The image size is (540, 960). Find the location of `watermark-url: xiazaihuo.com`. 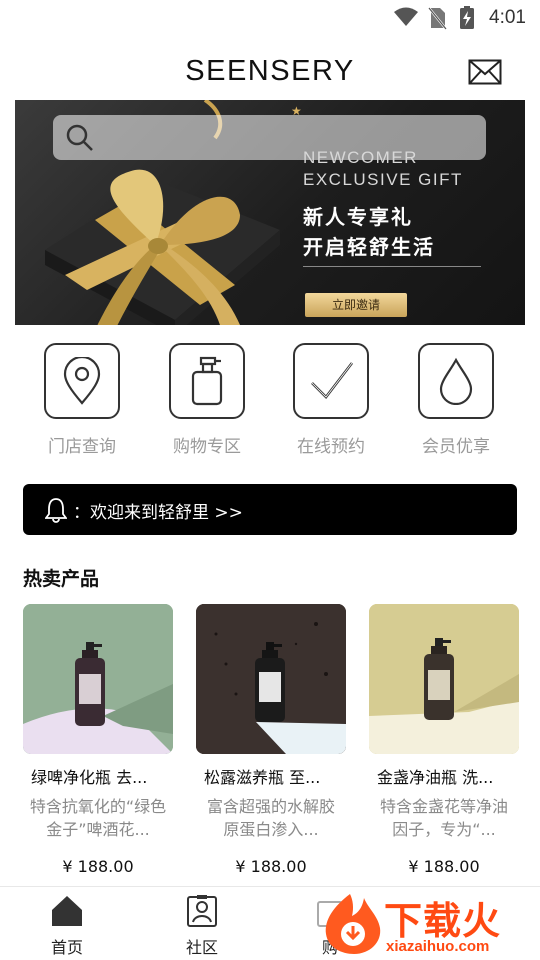

watermark-url: xiazaihuo.com is located at coordinates (438, 946).